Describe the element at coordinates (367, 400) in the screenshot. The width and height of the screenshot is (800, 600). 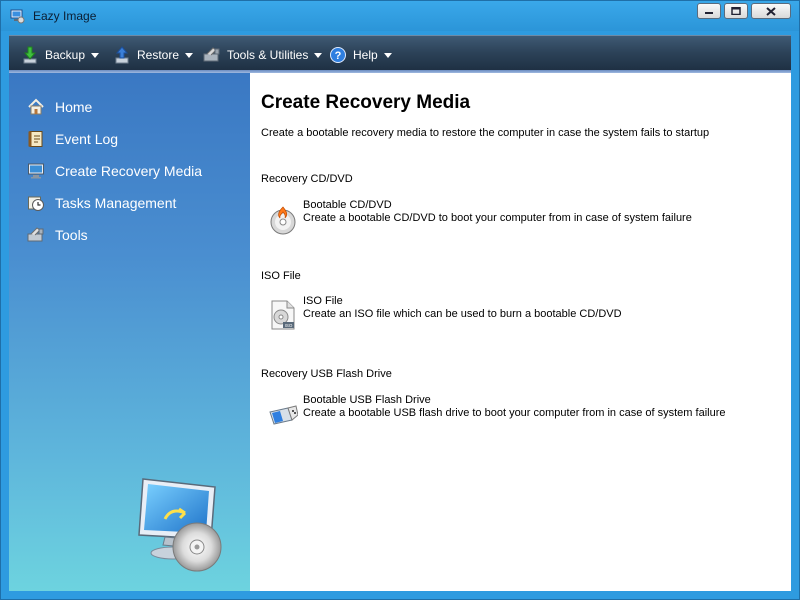
I see `option-title: Bootable USB Flash Drive` at that location.